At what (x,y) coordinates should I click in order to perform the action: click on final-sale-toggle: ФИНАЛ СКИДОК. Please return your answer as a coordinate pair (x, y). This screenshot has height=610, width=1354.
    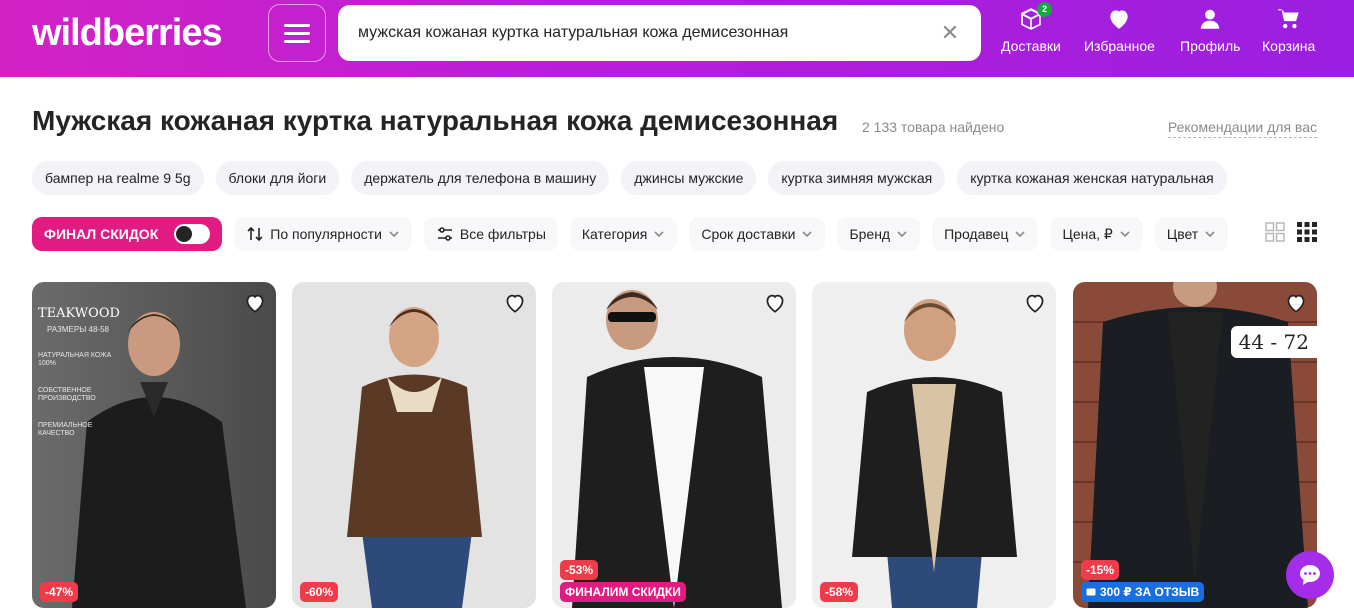
    Looking at the image, I should click on (127, 234).